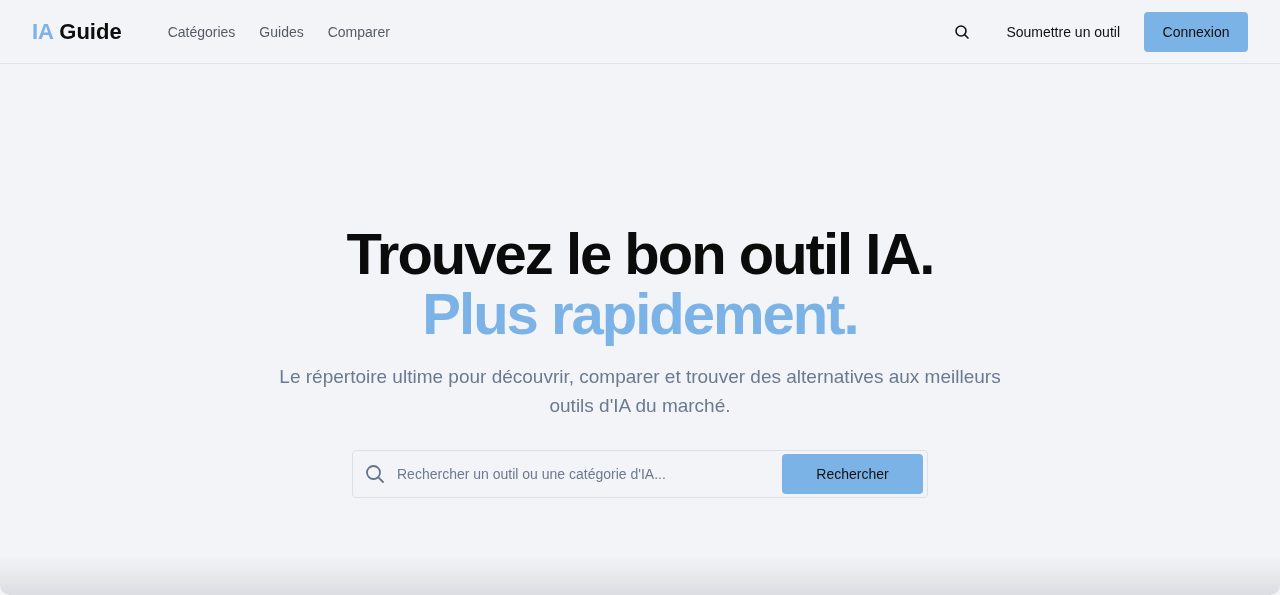  What do you see at coordinates (77, 31) in the screenshot?
I see `logo: IA Guide` at bounding box center [77, 31].